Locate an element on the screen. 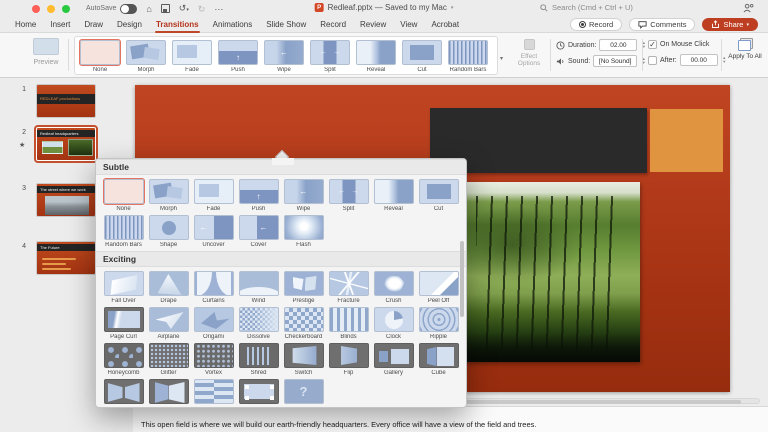 The width and height of the screenshot is (768, 432). transition-option-prestige: Prestige is located at coordinates (303, 287).